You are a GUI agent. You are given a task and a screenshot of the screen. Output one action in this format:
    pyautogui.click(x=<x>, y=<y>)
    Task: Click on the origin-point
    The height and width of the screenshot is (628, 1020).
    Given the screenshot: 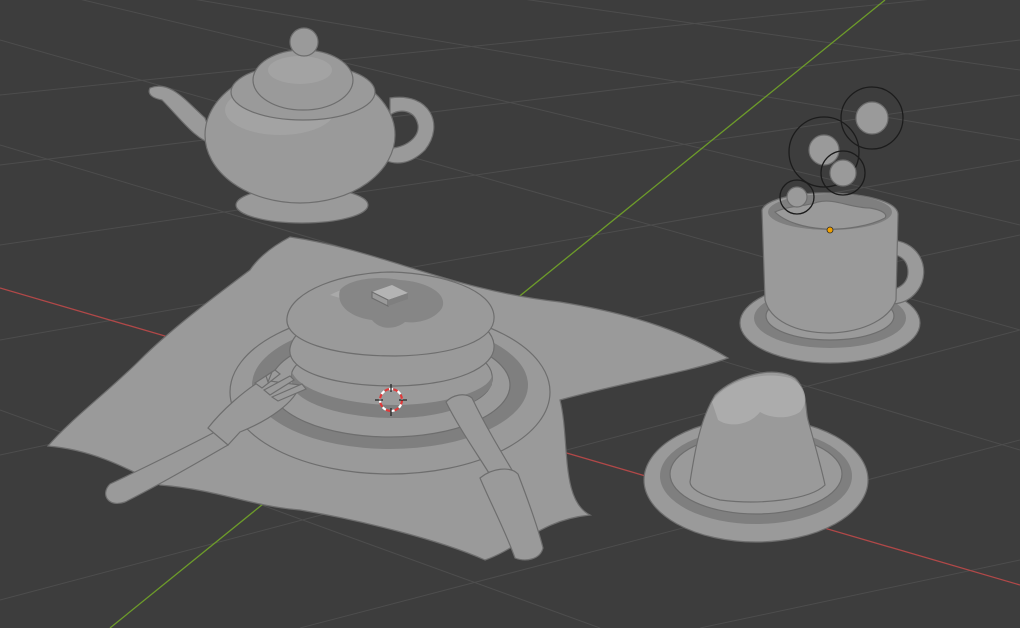 What is the action you would take?
    pyautogui.click(x=830, y=230)
    